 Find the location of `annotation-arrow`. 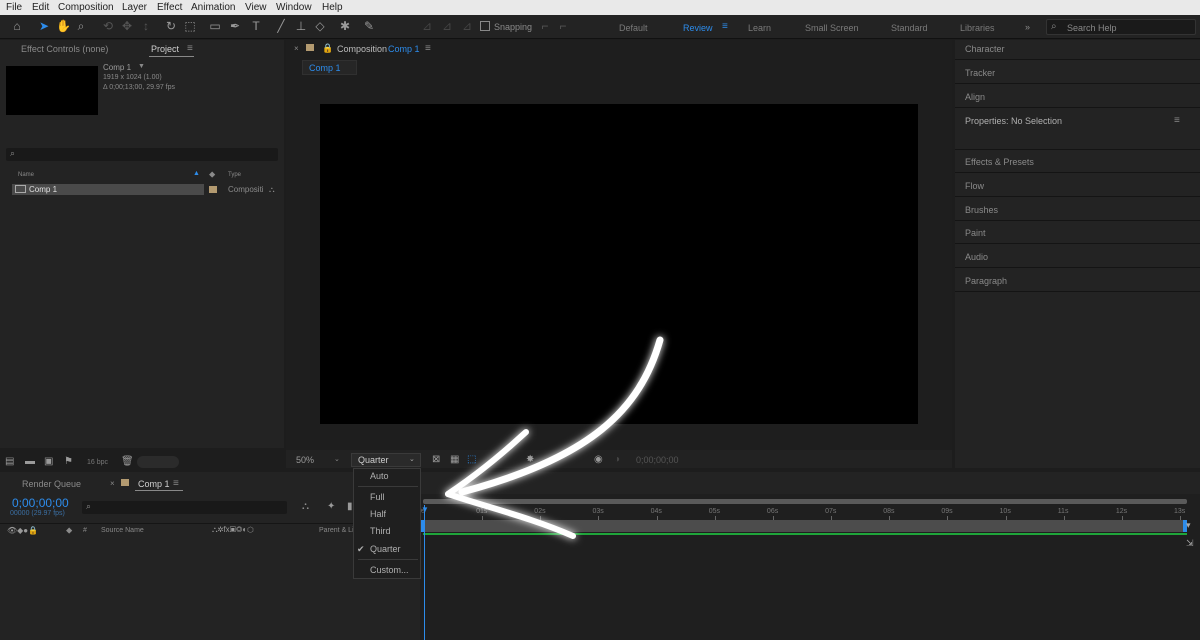

annotation-arrow is located at coordinates (554, 437).